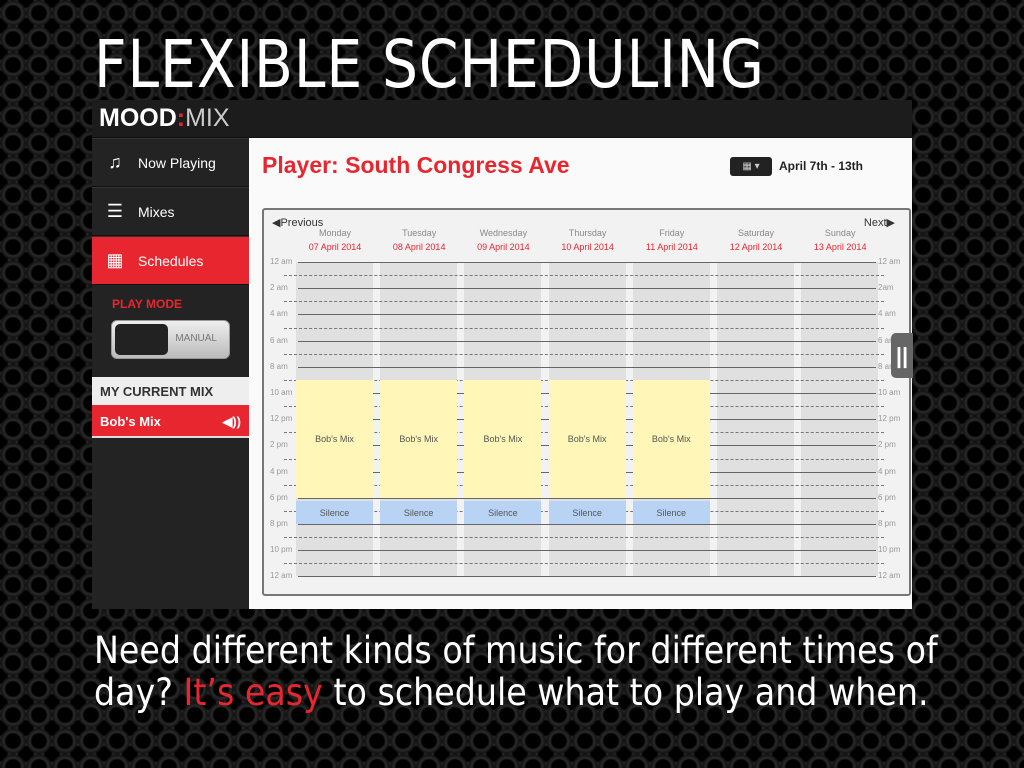 The width and height of the screenshot is (1024, 768). I want to click on day-date: 10 April 2014, so click(587, 247).